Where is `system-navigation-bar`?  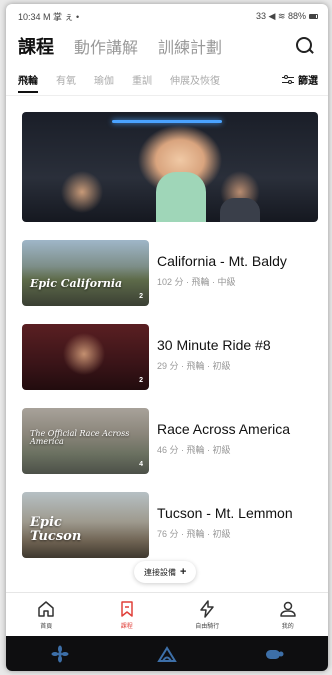
system-navigation-bar is located at coordinates (167, 653).